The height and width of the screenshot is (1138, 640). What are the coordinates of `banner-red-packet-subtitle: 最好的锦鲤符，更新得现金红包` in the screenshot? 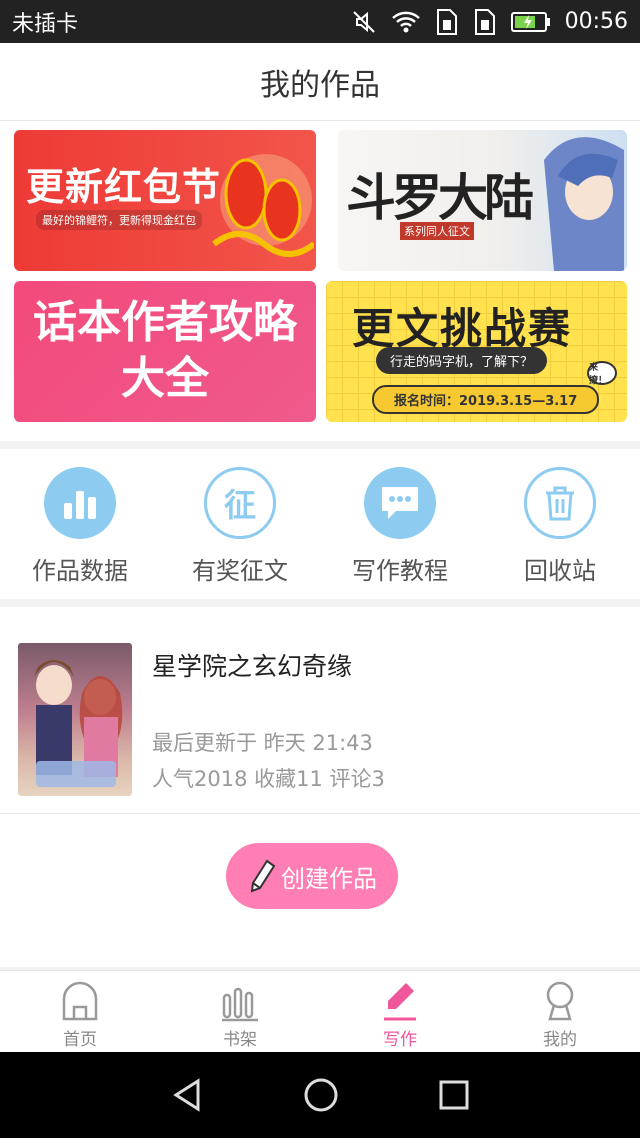 It's located at (119, 220).